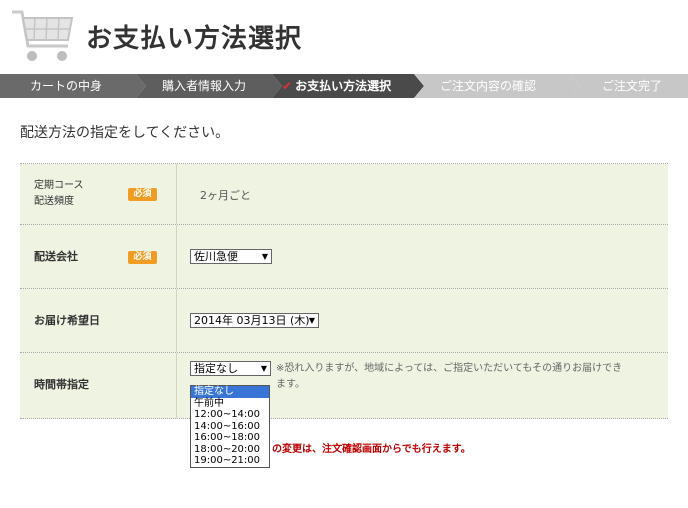 Image resolution: width=688 pixels, height=508 pixels. Describe the element at coordinates (216, 368) in the screenshot. I see `time-slot-value: 指定なし` at that location.